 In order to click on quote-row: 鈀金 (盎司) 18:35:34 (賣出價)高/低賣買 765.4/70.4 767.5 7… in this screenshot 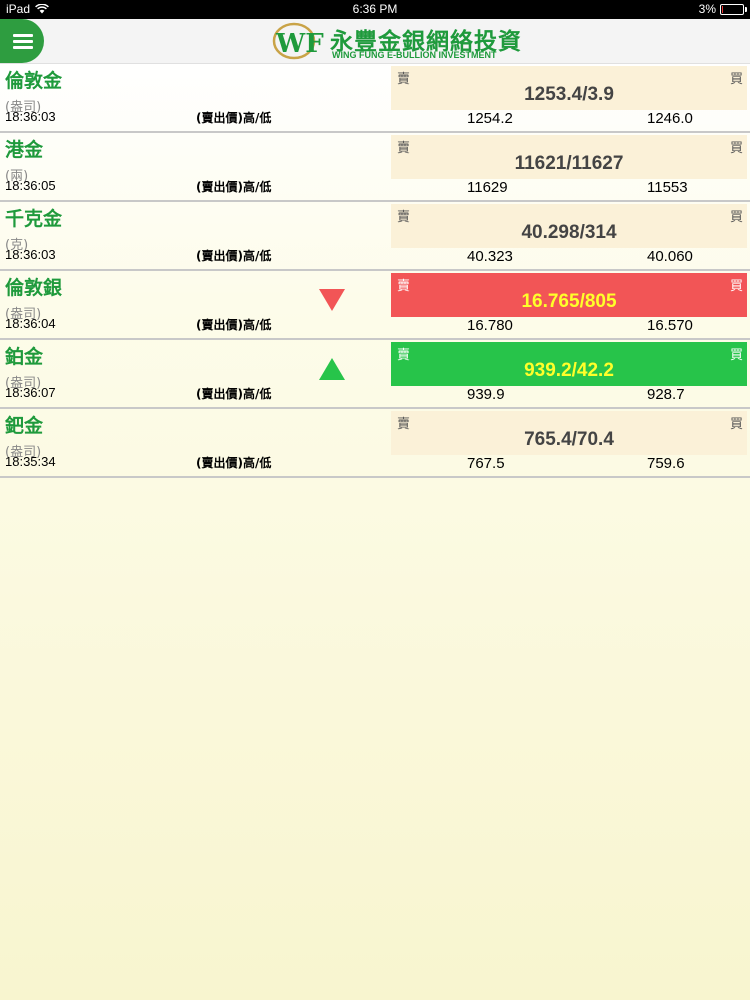, I will do `click(375, 443)`.